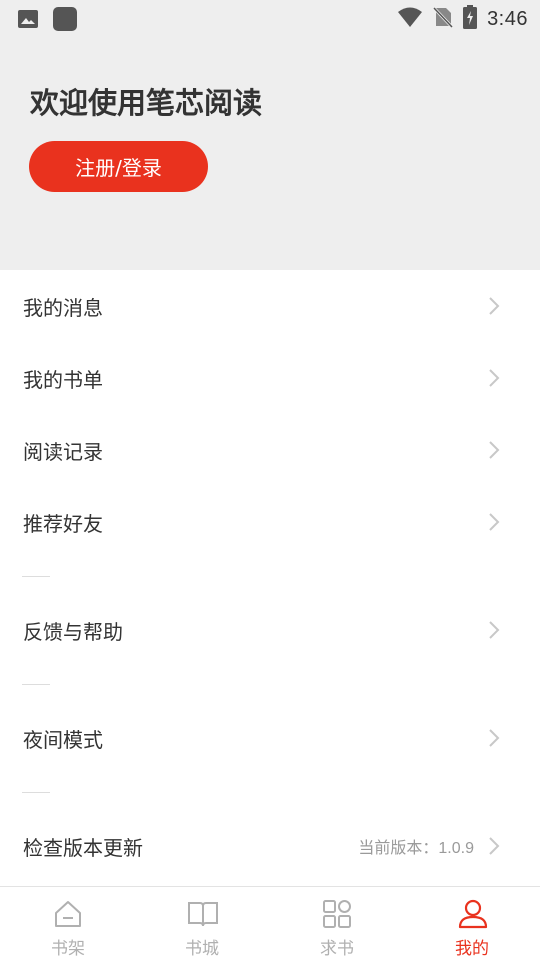  What do you see at coordinates (270, 630) in the screenshot?
I see `menu-item-feedback-help: 反馈与帮助` at bounding box center [270, 630].